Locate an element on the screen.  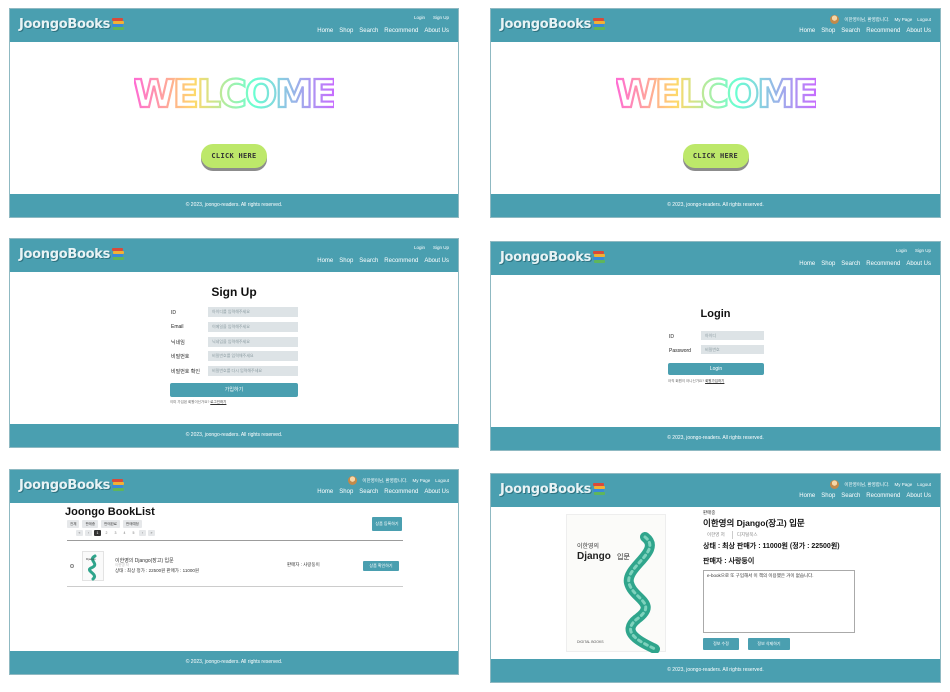
svg-text: Django is located at coordinates (91, 559).